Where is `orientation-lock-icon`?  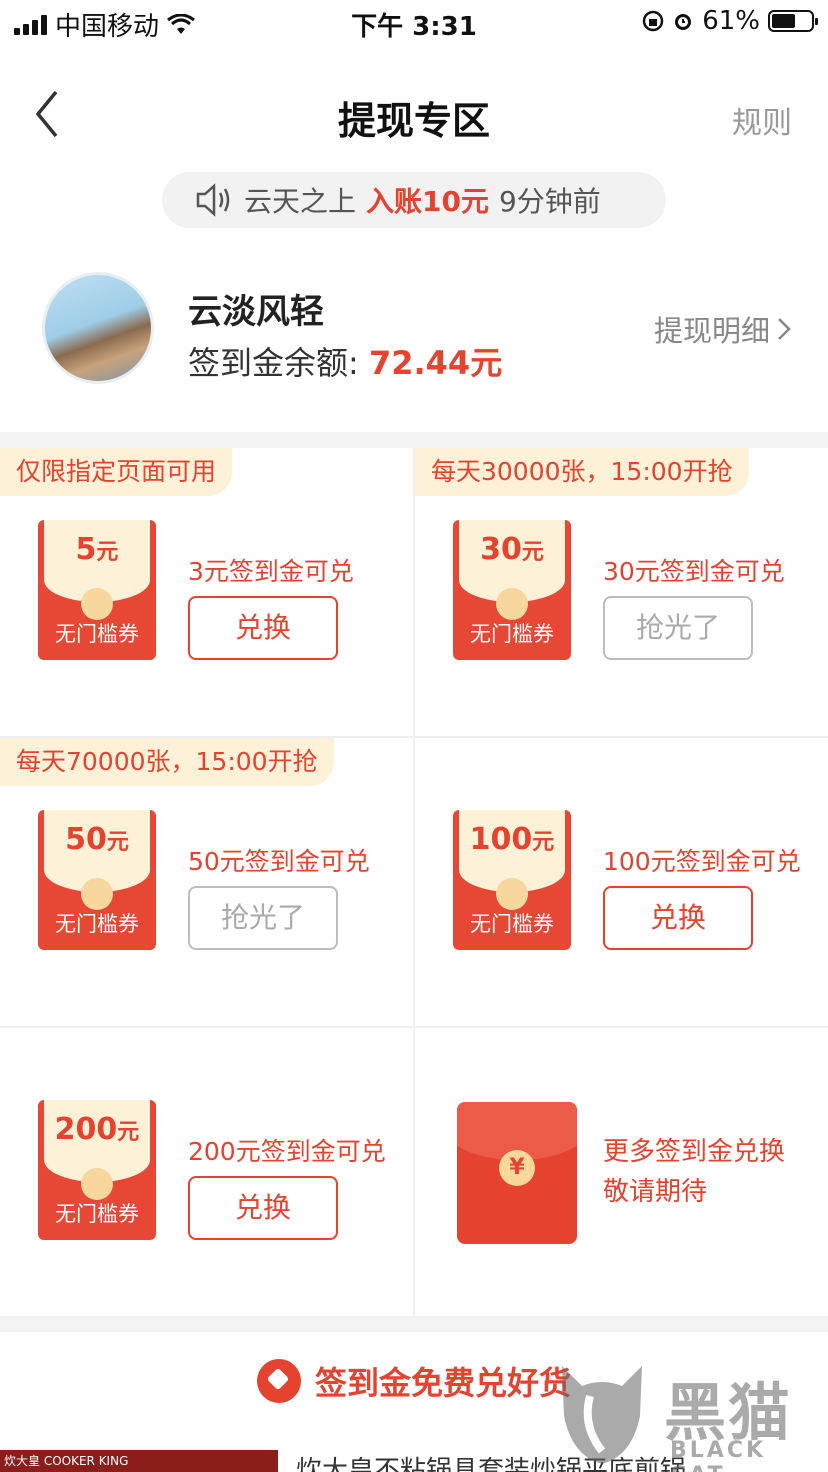 orientation-lock-icon is located at coordinates (653, 21).